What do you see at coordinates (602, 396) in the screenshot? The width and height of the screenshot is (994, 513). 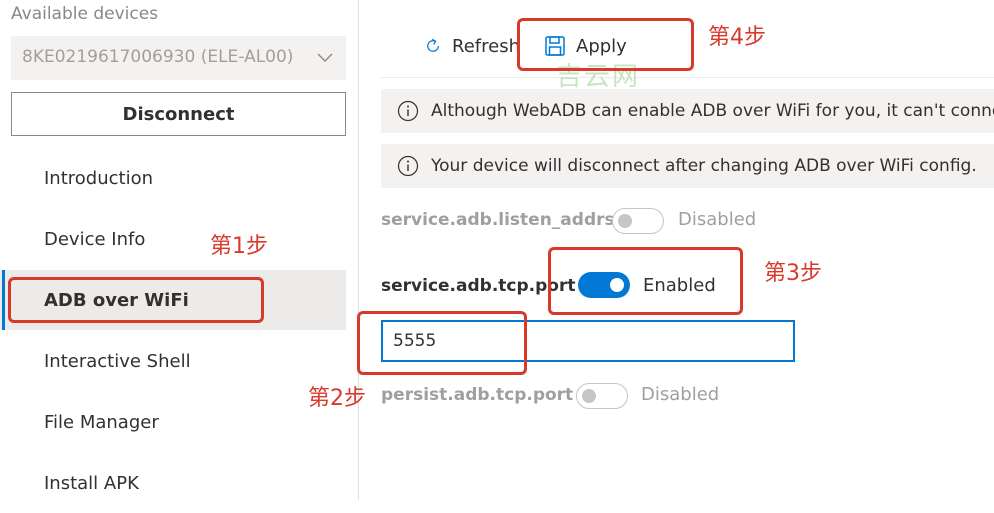 I see `persist-port-toggle` at bounding box center [602, 396].